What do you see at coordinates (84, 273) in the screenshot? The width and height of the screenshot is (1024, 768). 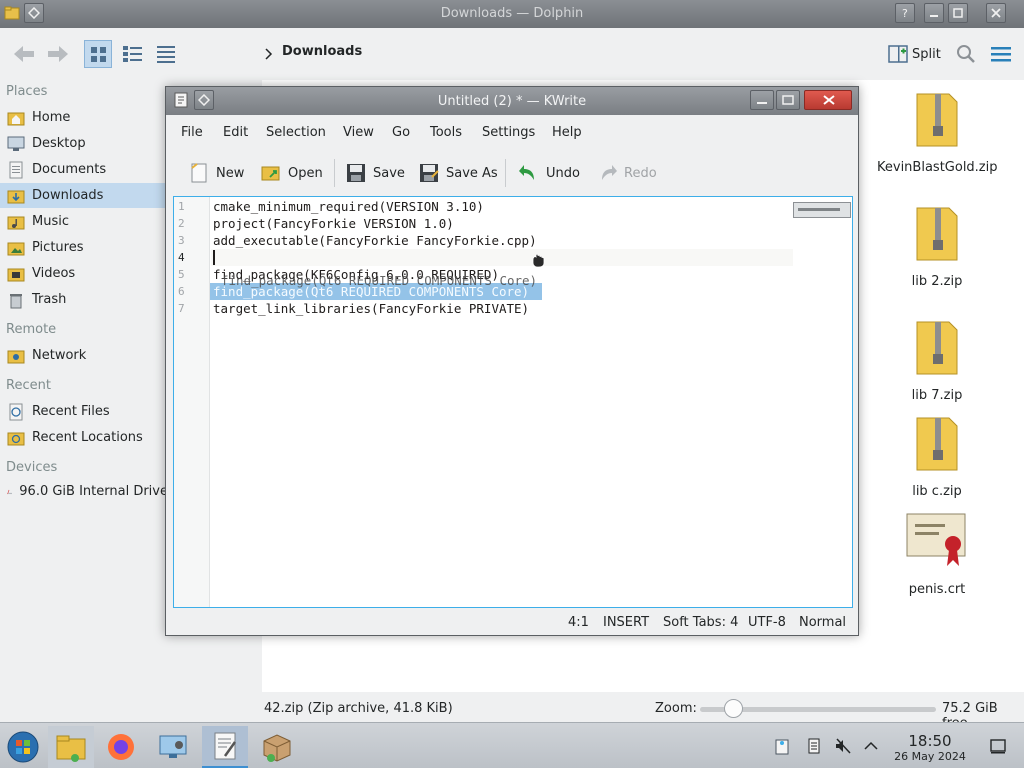 I see `places-item-videos: Videos` at bounding box center [84, 273].